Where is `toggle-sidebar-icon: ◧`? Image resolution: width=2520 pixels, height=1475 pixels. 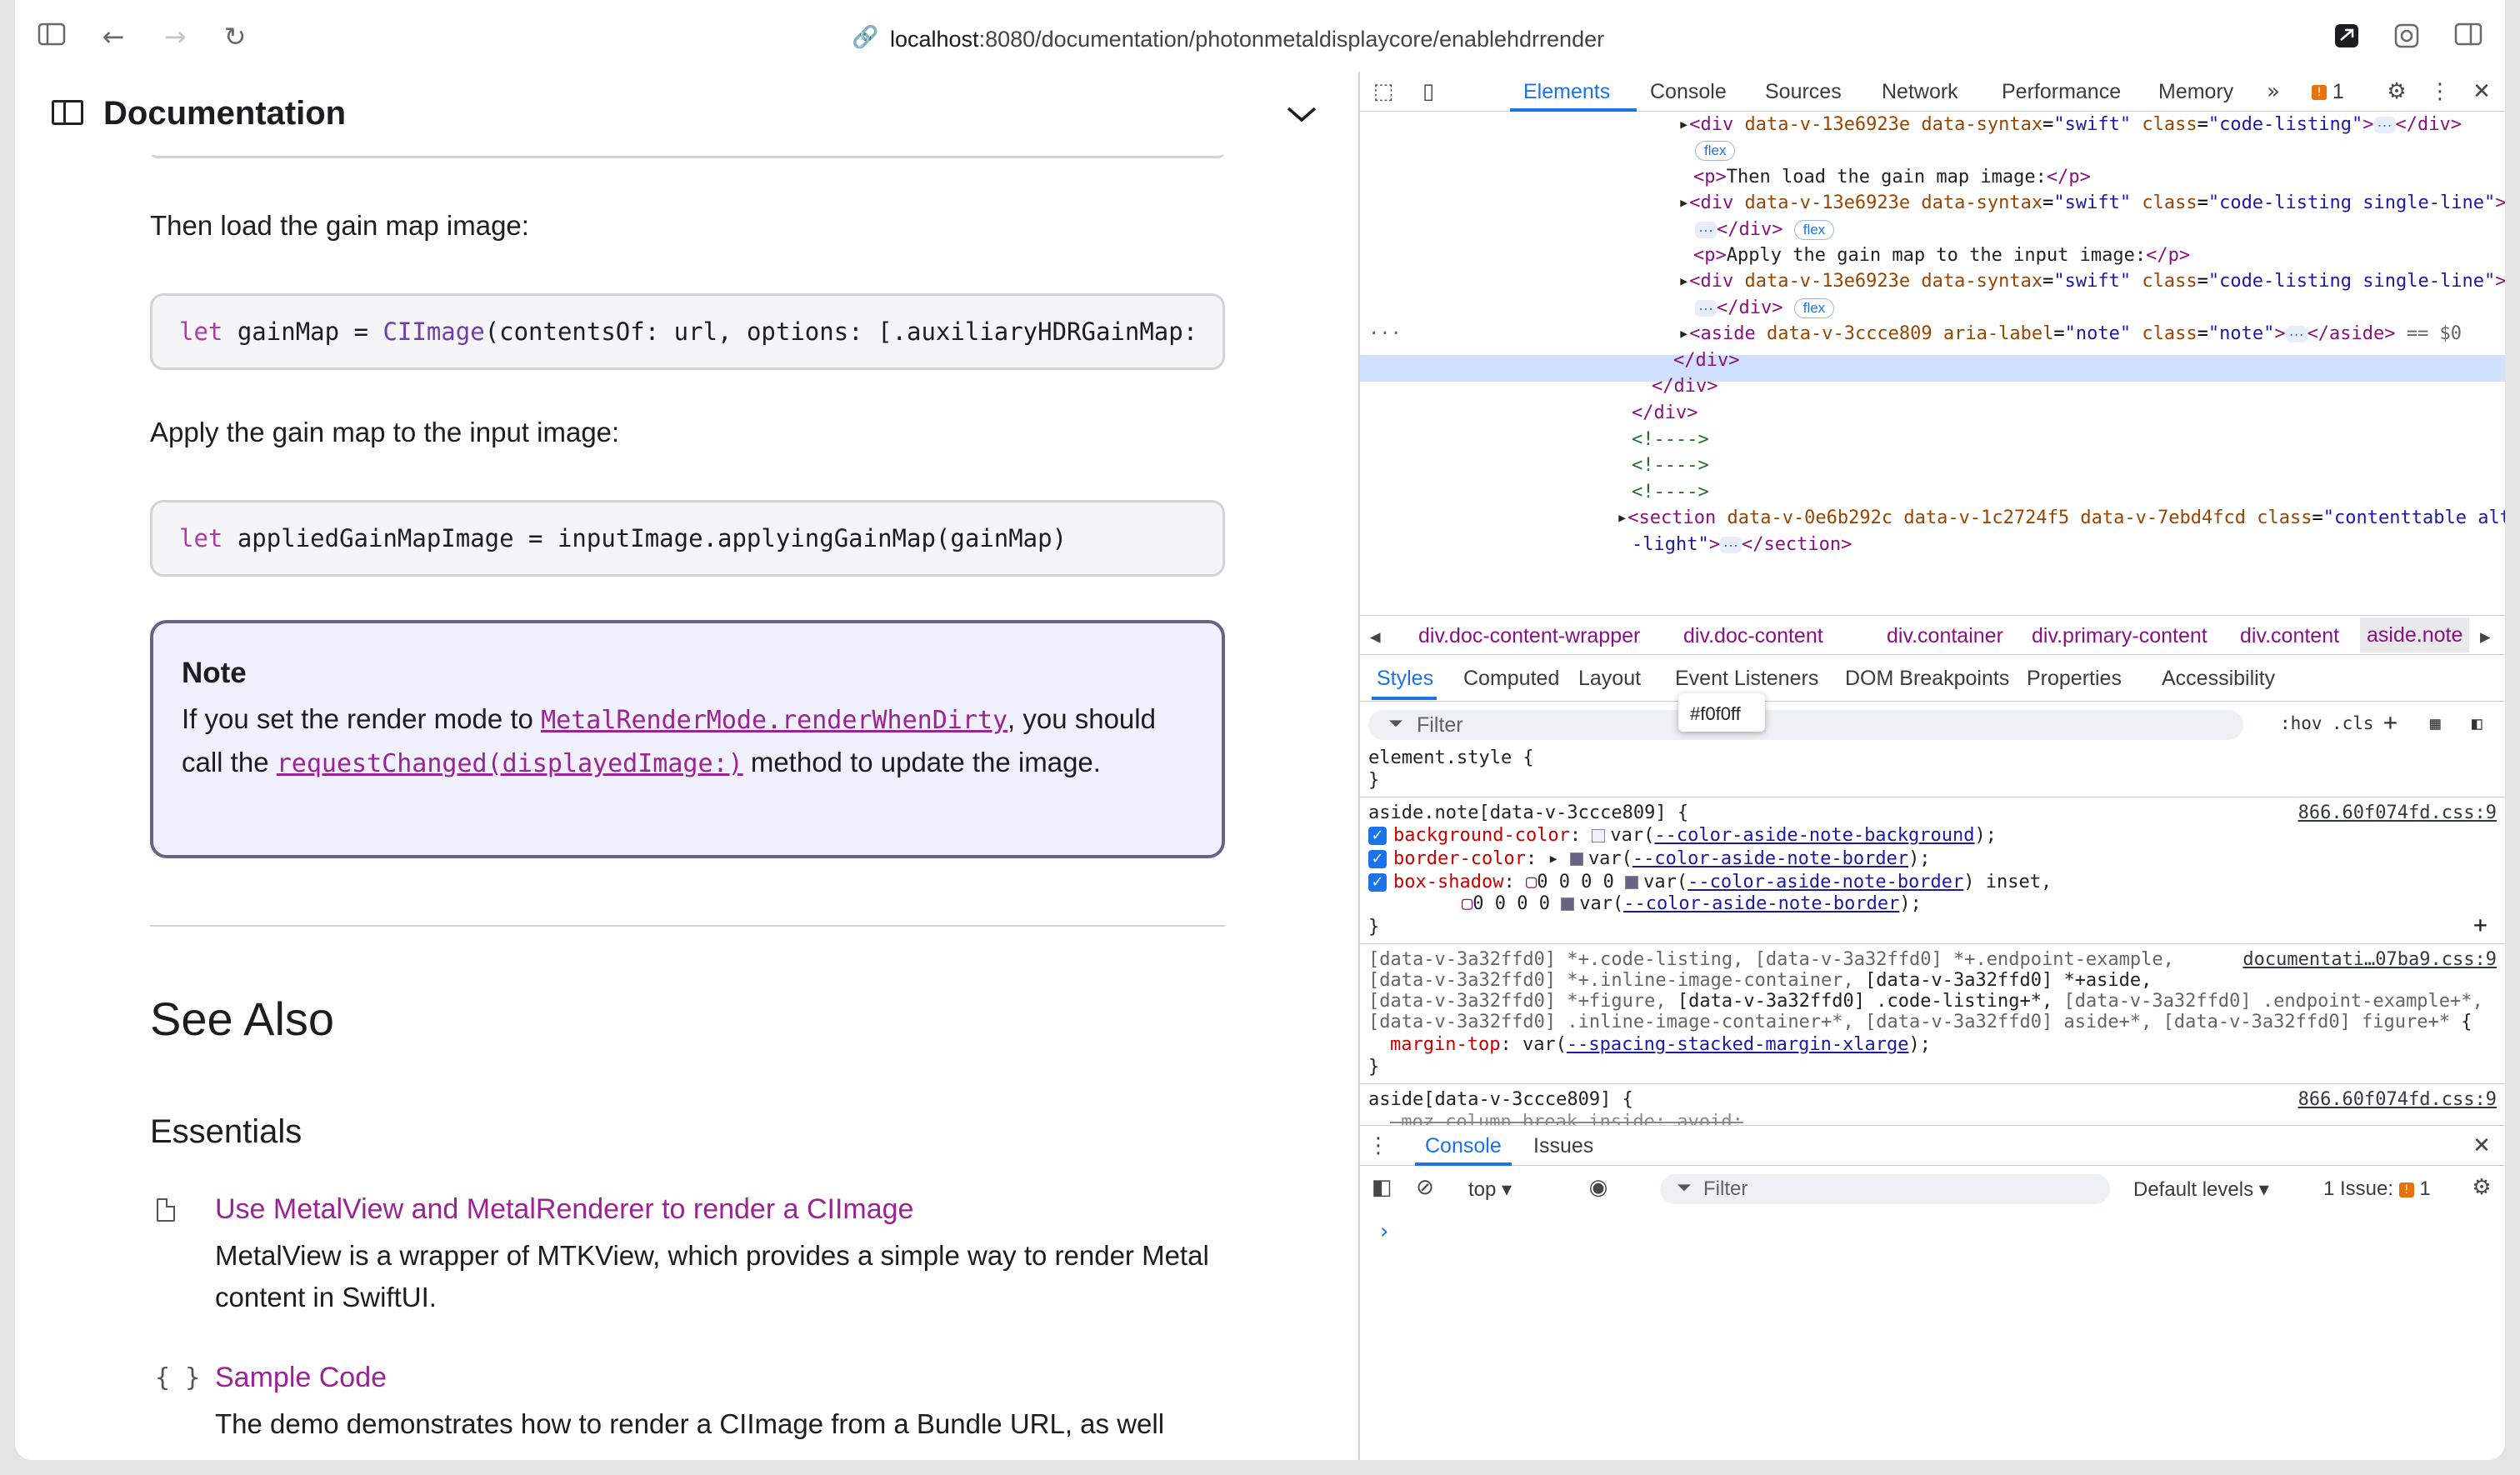
toggle-sidebar-icon: ◧ is located at coordinates (2477, 723).